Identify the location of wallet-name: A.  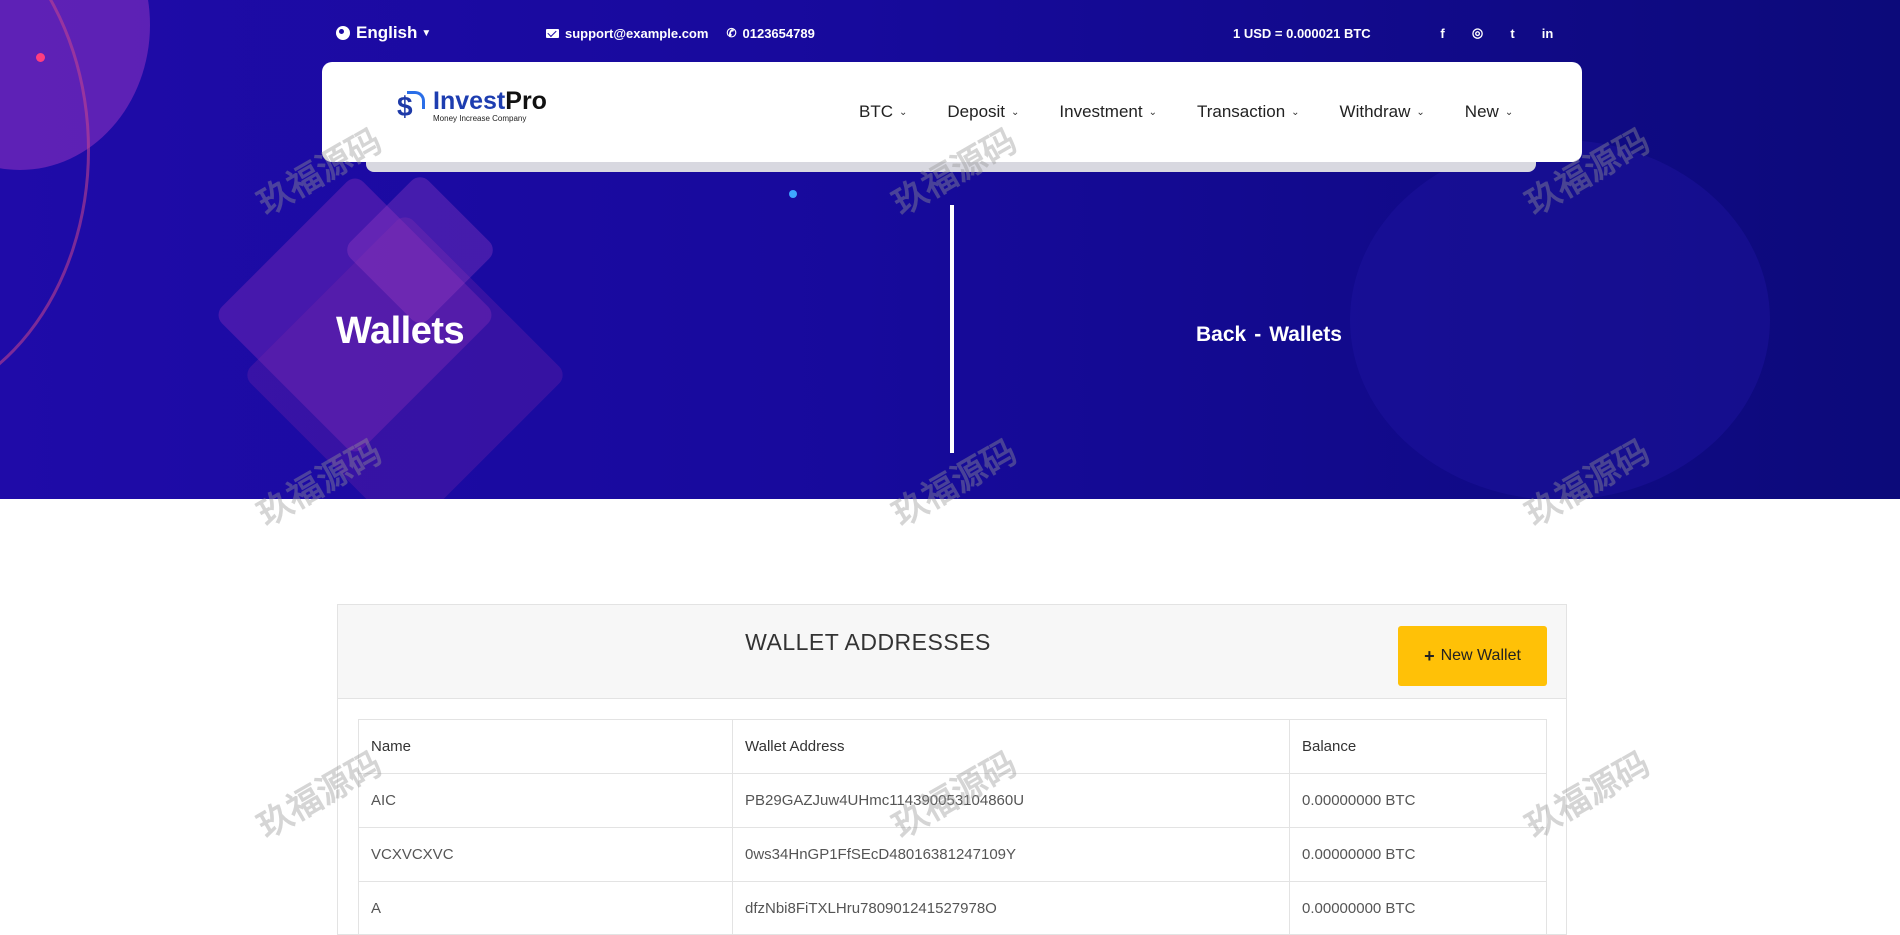
(545, 908).